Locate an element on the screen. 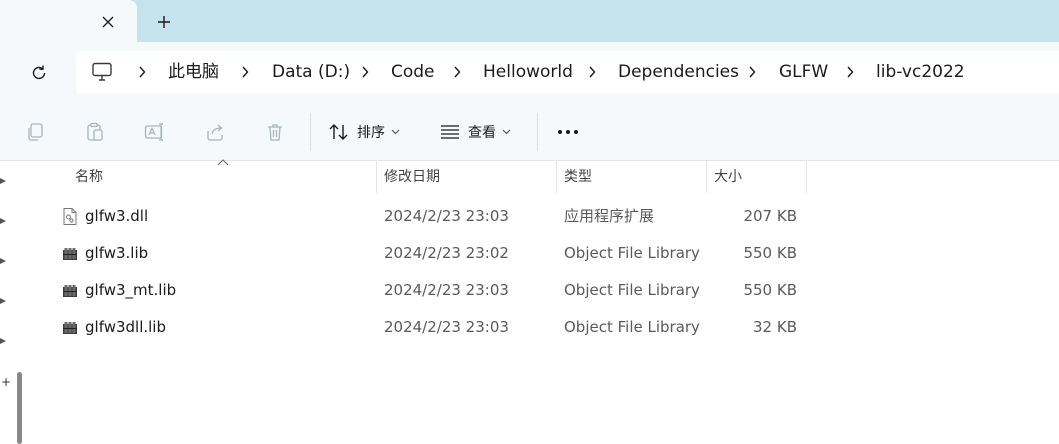 The width and height of the screenshot is (1059, 444). sort-icon is located at coordinates (338, 132).